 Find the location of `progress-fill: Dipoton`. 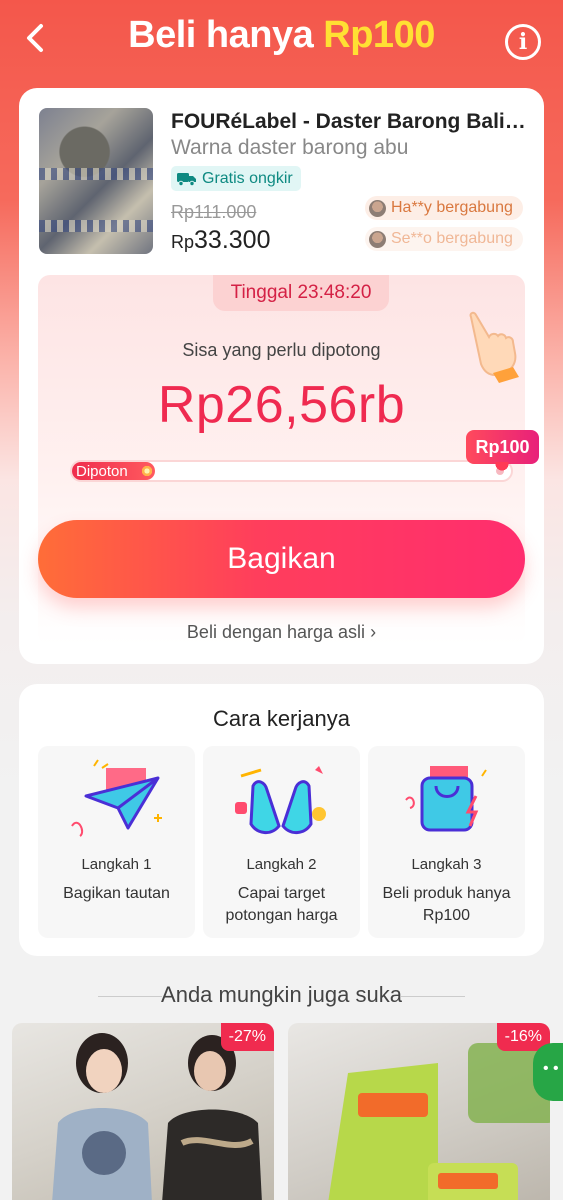

progress-fill: Dipoton is located at coordinates (114, 471).